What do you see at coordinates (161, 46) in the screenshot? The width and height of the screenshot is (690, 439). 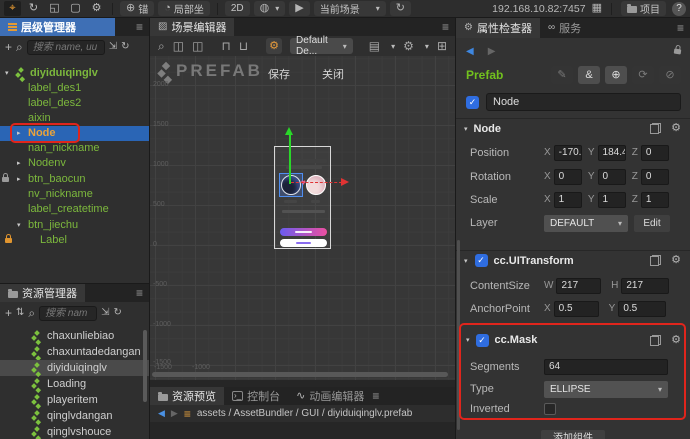 I see `zoom-icon: ⌕` at bounding box center [161, 46].